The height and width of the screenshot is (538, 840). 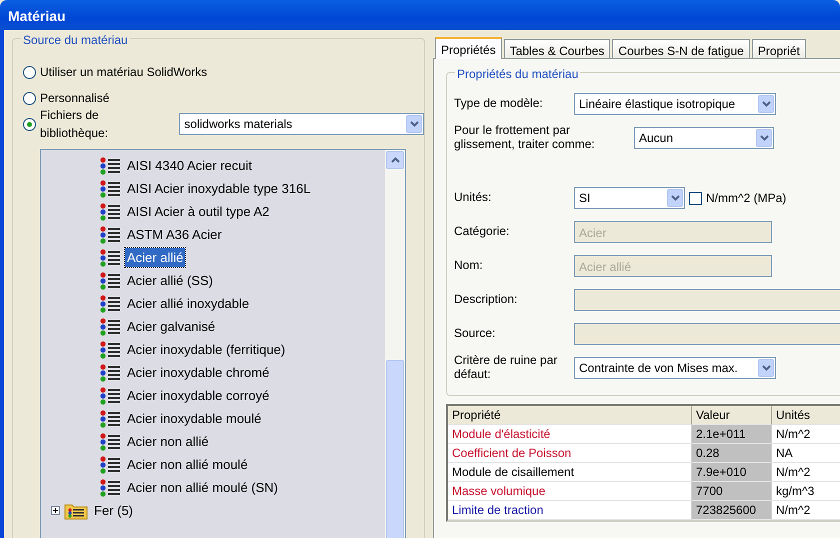 What do you see at coordinates (76, 511) in the screenshot?
I see `folder-icon` at bounding box center [76, 511].